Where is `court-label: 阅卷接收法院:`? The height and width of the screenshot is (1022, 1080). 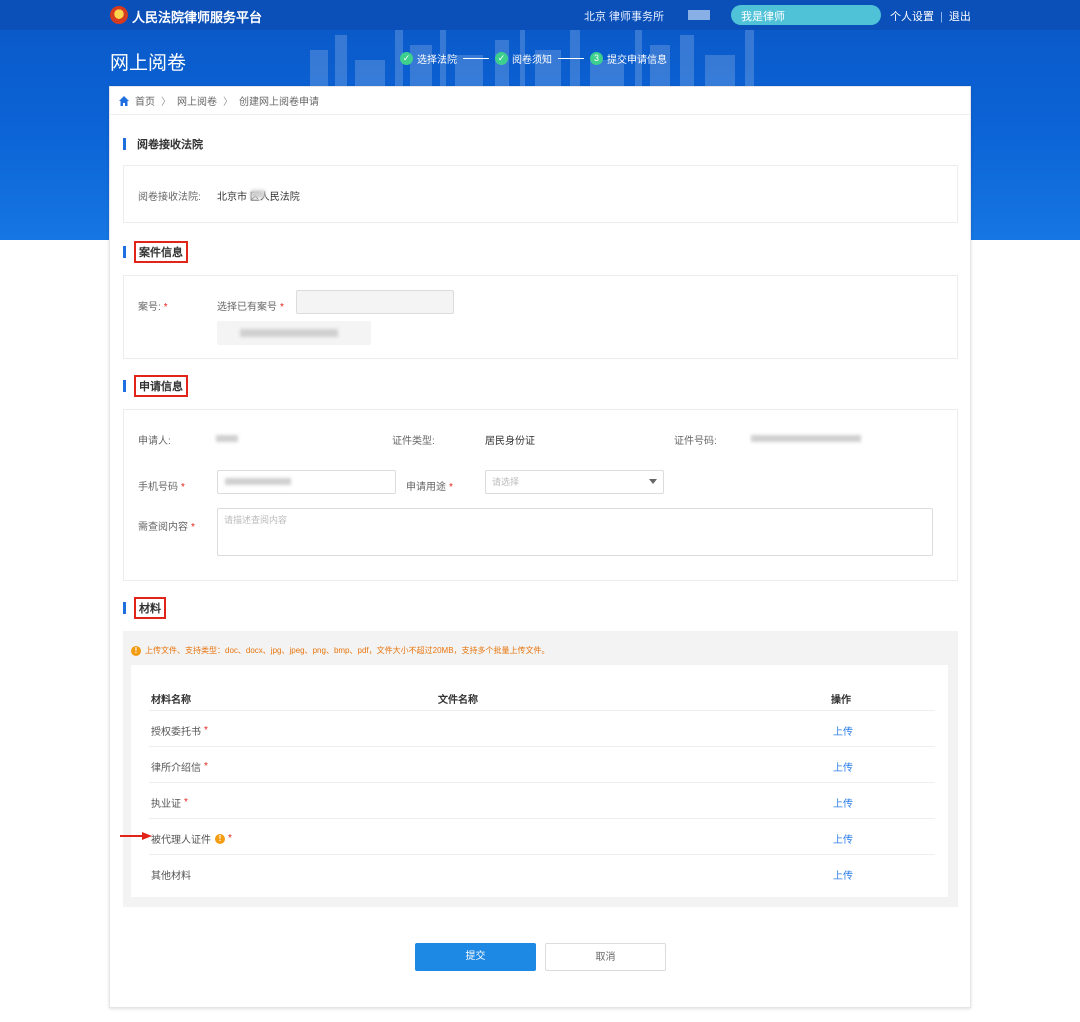 court-label: 阅卷接收法院: is located at coordinates (169, 197).